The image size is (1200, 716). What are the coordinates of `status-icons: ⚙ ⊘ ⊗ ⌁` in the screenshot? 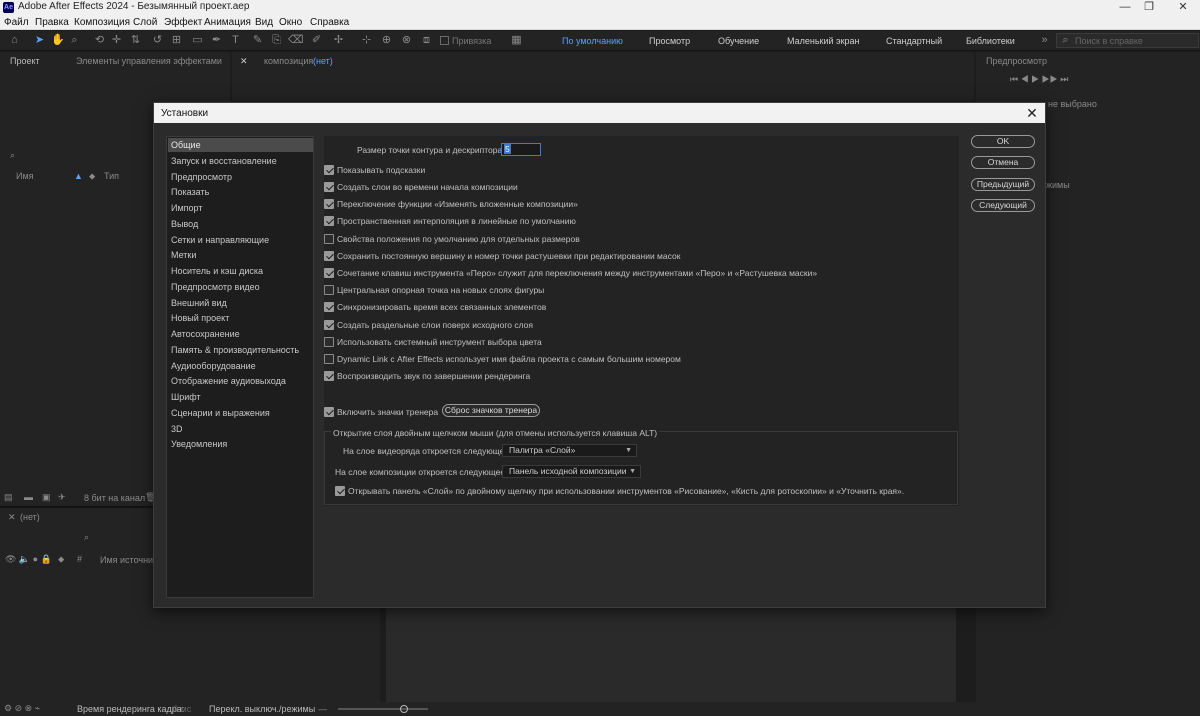 It's located at (22, 708).